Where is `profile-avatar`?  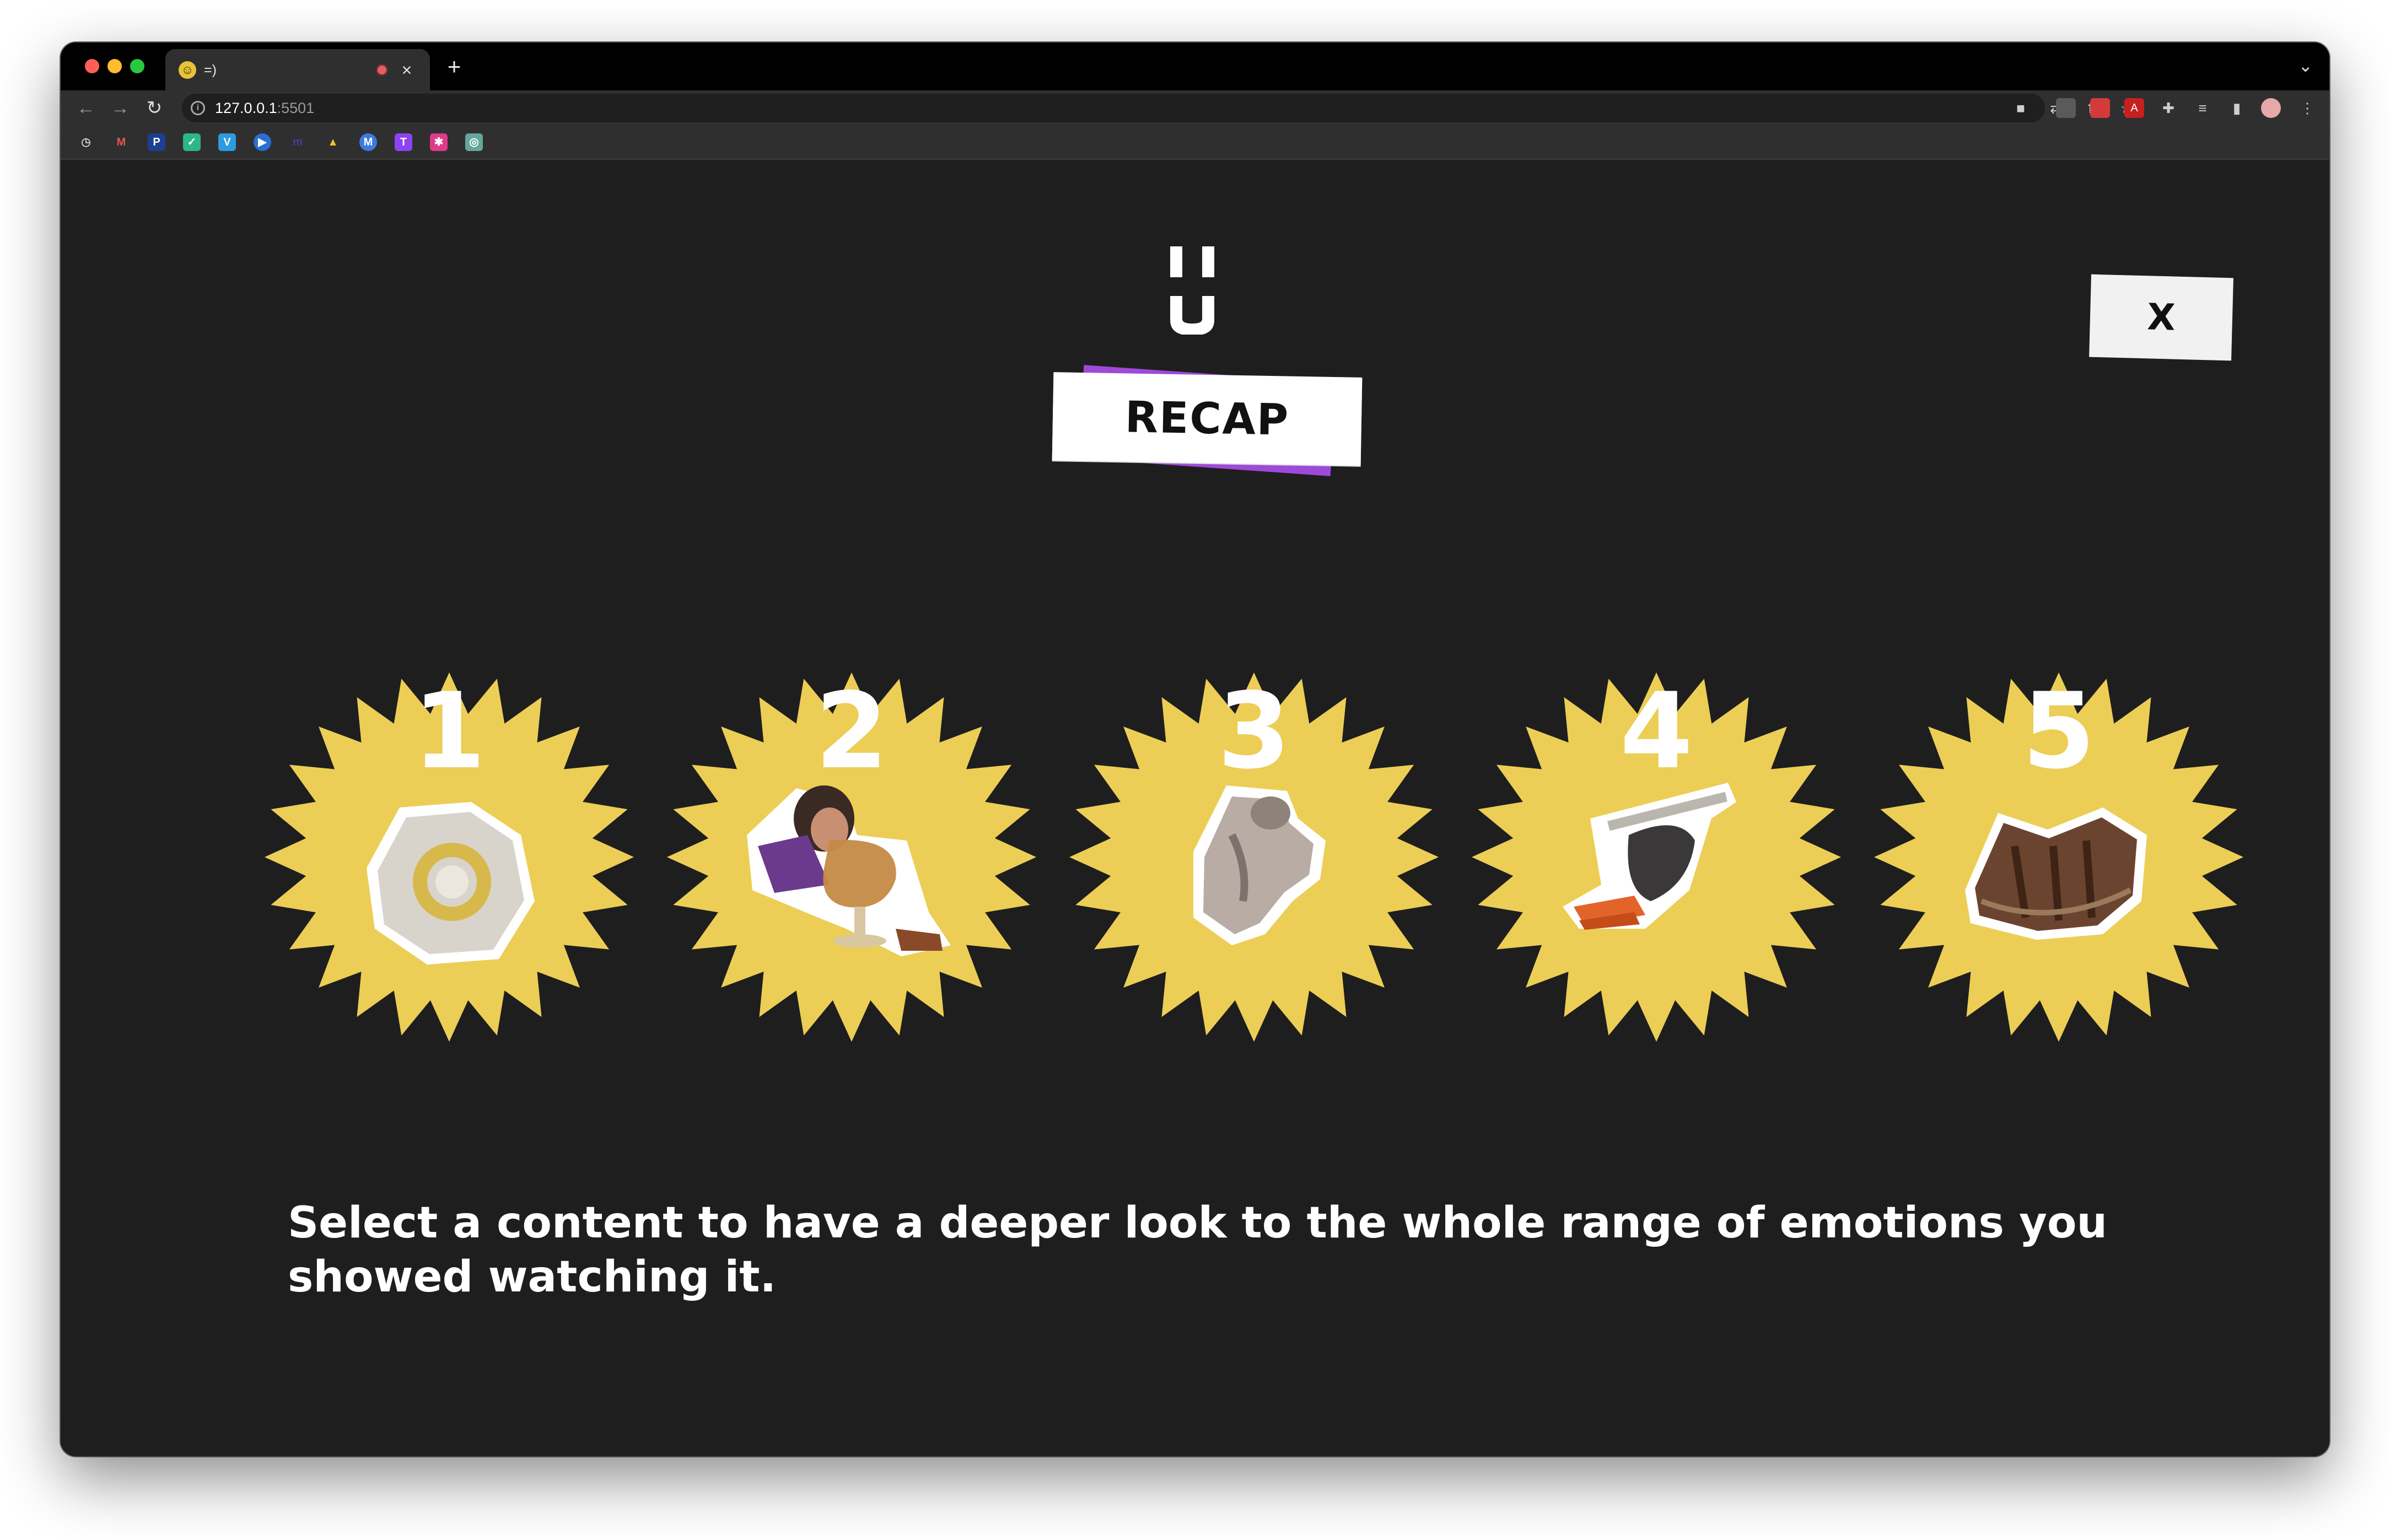 profile-avatar is located at coordinates (2271, 108).